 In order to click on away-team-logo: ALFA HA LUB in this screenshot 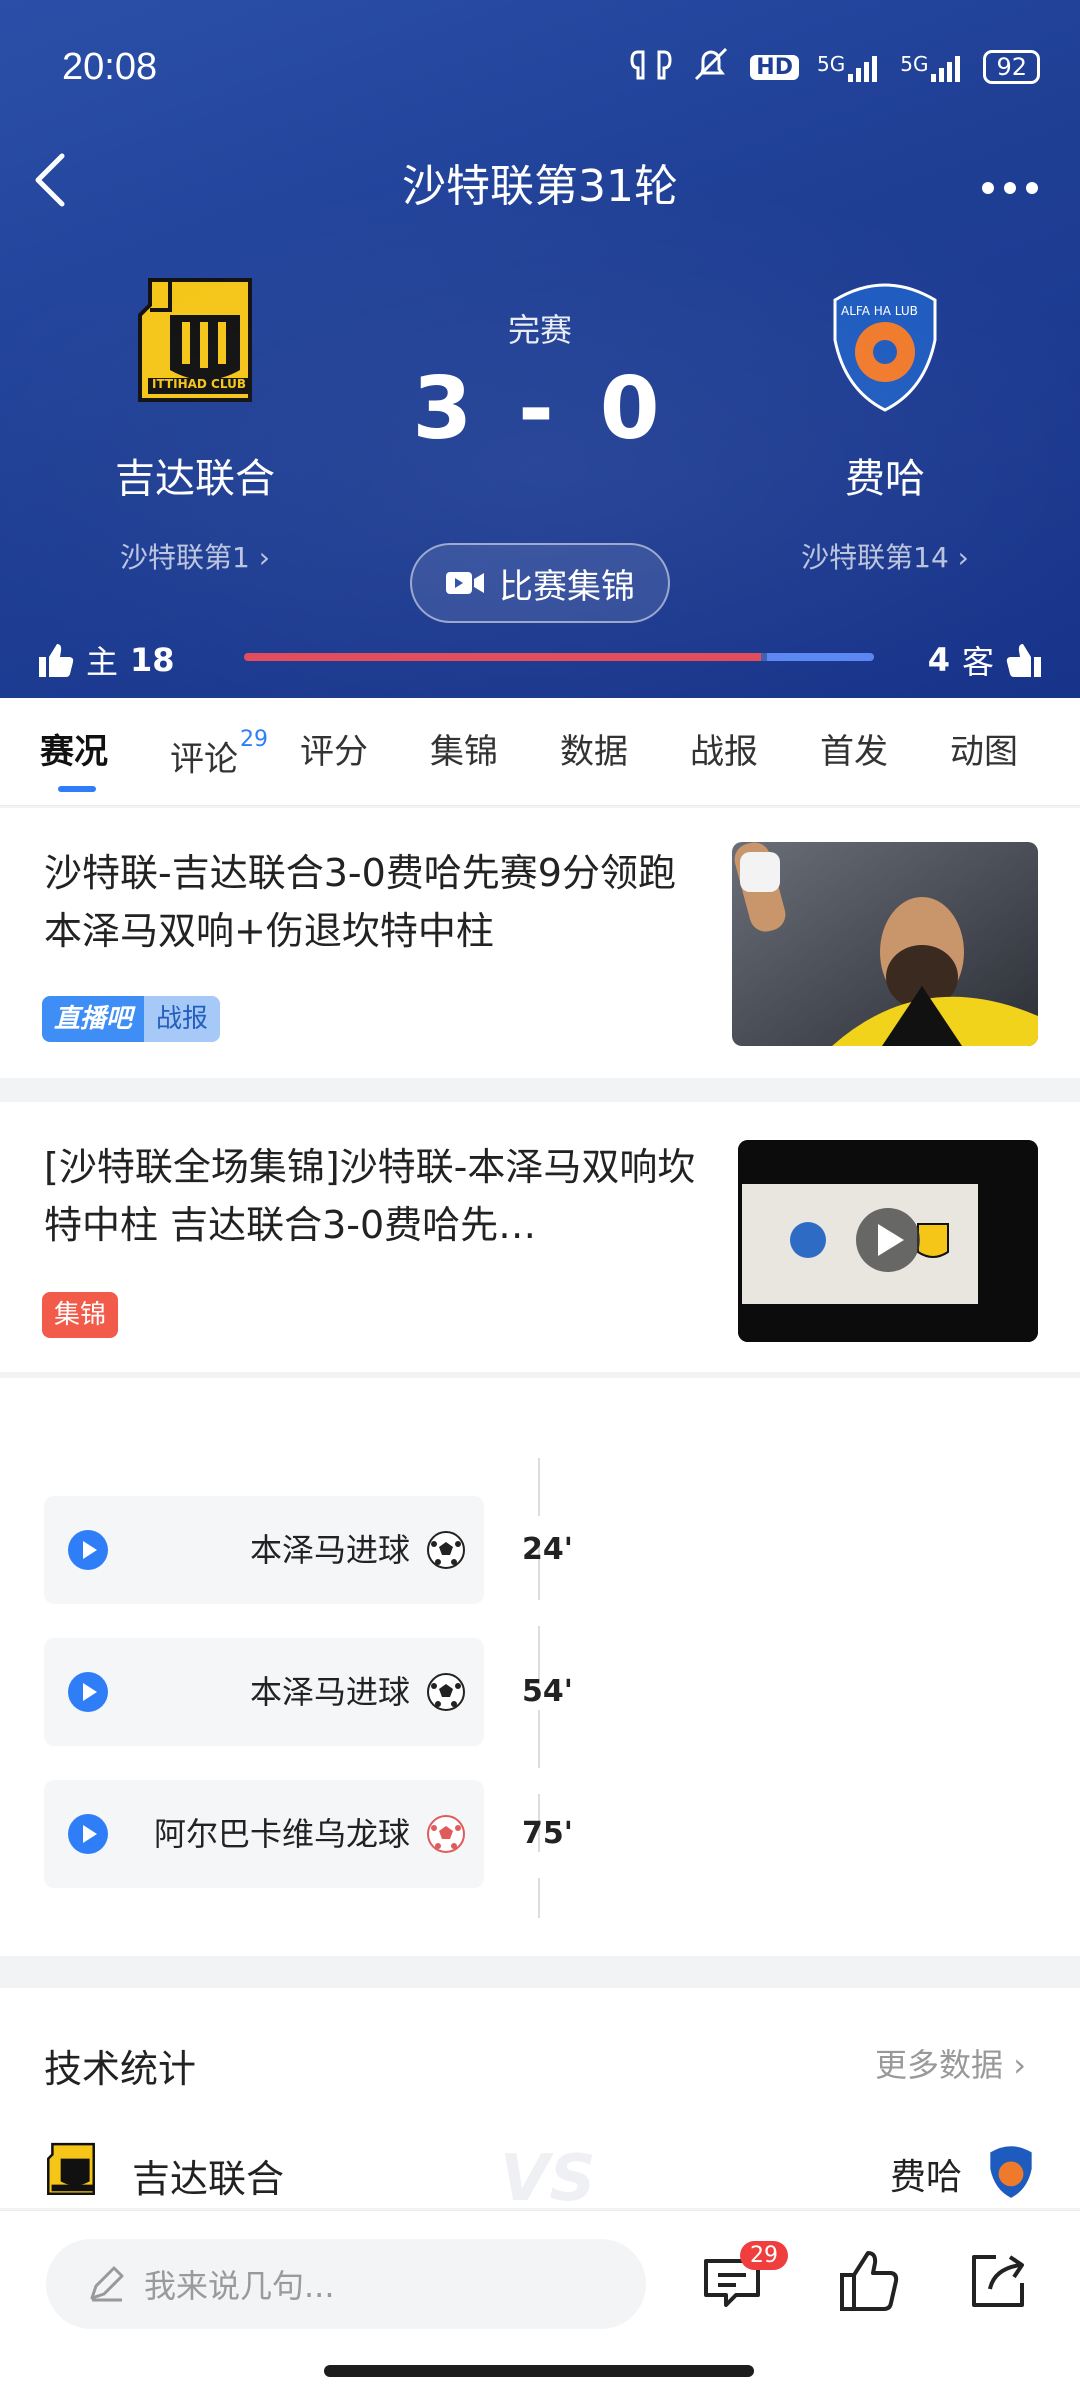, I will do `click(885, 345)`.